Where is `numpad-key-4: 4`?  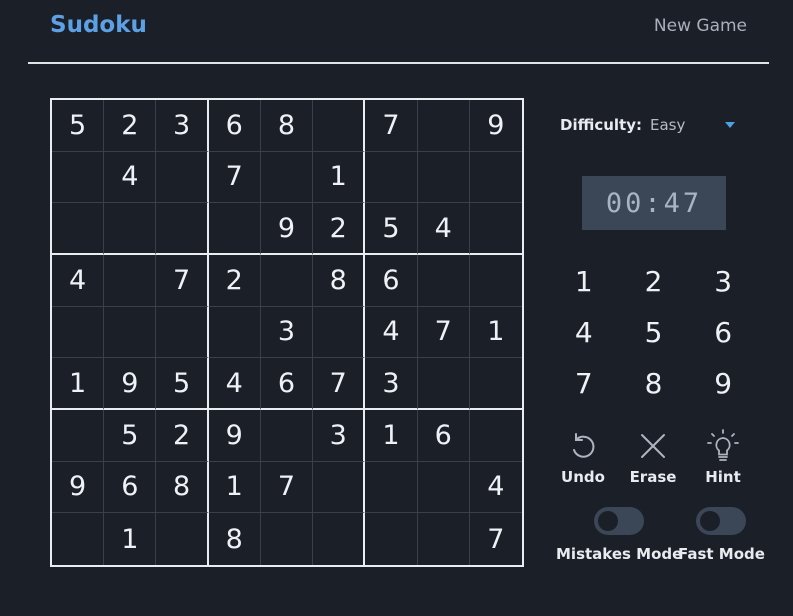 numpad-key-4: 4 is located at coordinates (584, 332).